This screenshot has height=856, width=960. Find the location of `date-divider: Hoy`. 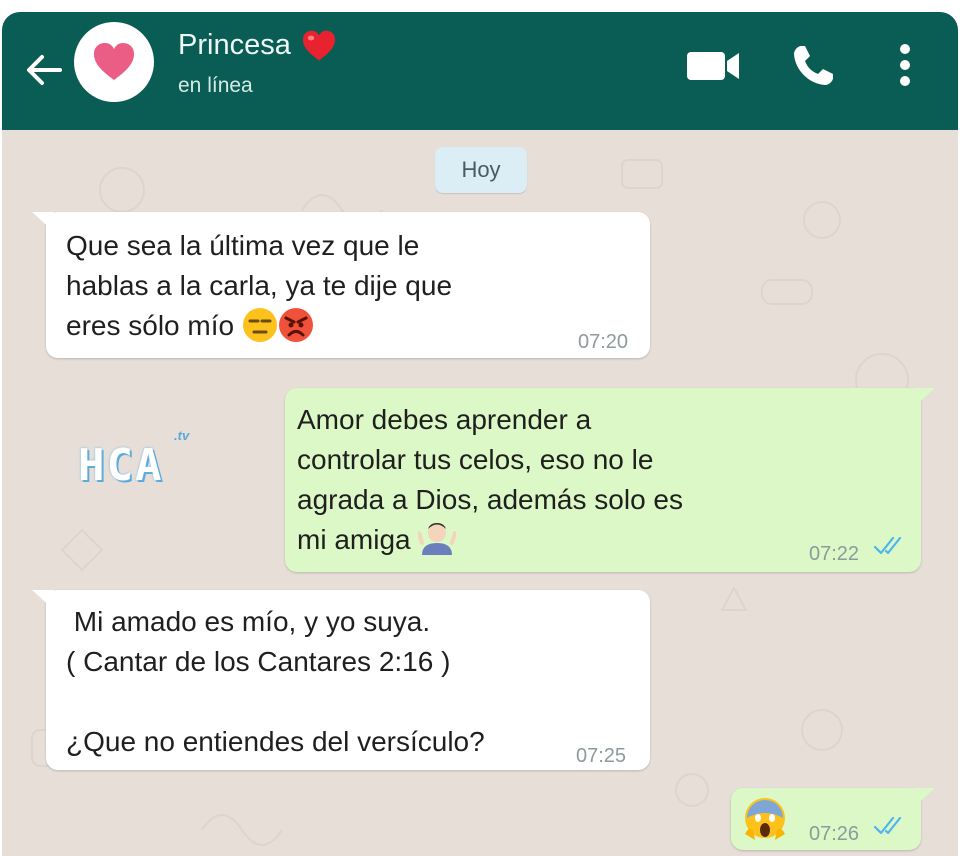

date-divider: Hoy is located at coordinates (481, 170).